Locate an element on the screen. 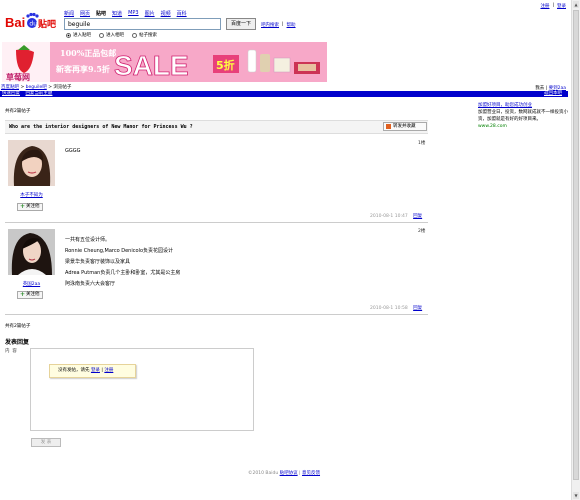 The width and height of the screenshot is (580, 500). breadcrumb-home: 百度贴吧 is located at coordinates (10, 87).